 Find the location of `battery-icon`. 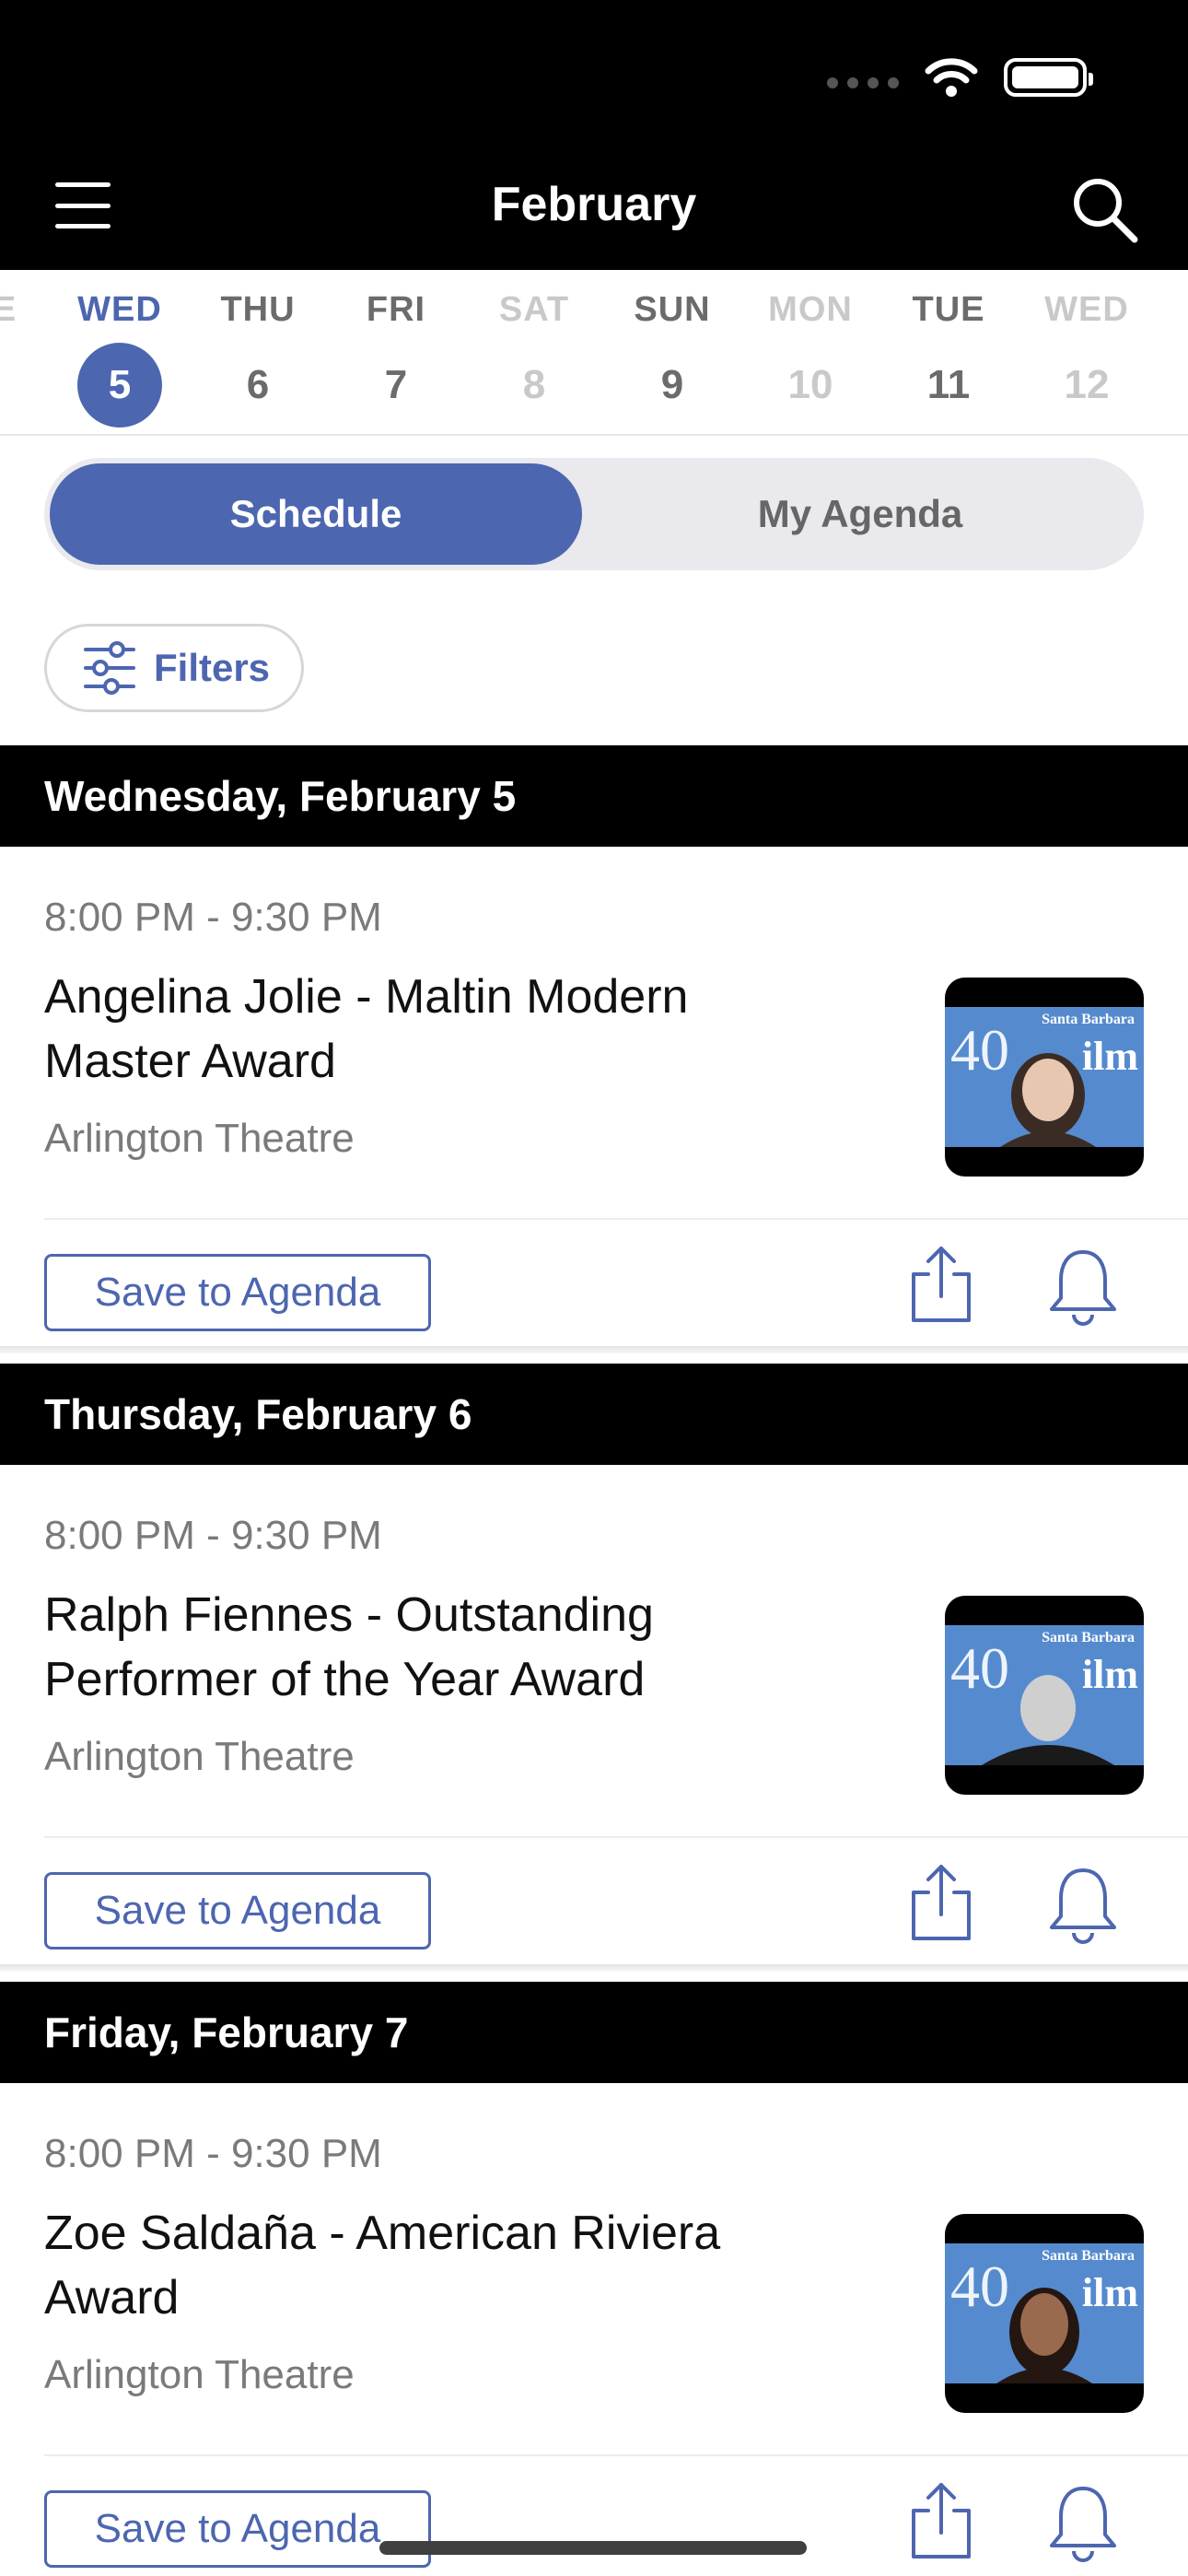

battery-icon is located at coordinates (1048, 77).